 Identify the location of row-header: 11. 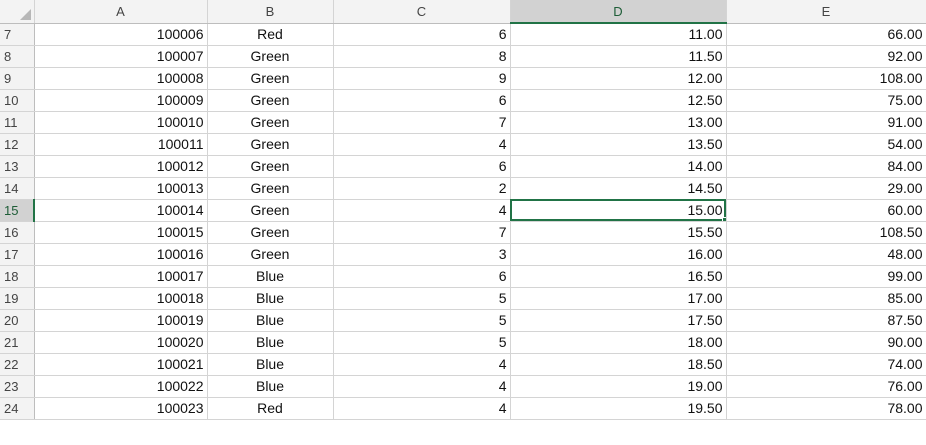
(17, 122).